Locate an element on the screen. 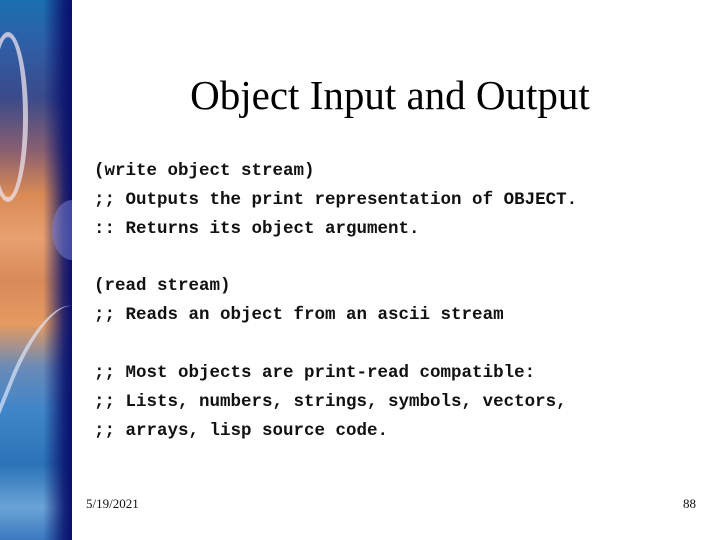  swirl-decoration is located at coordinates (14, 117).